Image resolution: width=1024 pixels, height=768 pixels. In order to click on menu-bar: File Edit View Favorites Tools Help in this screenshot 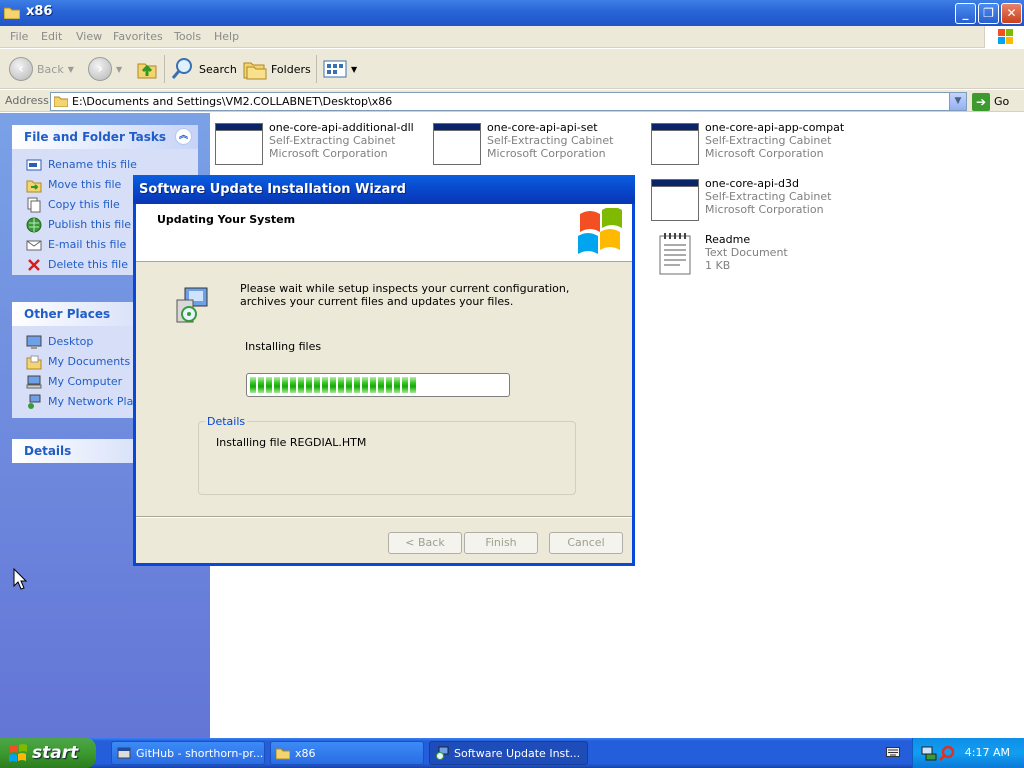, I will do `click(512, 37)`.